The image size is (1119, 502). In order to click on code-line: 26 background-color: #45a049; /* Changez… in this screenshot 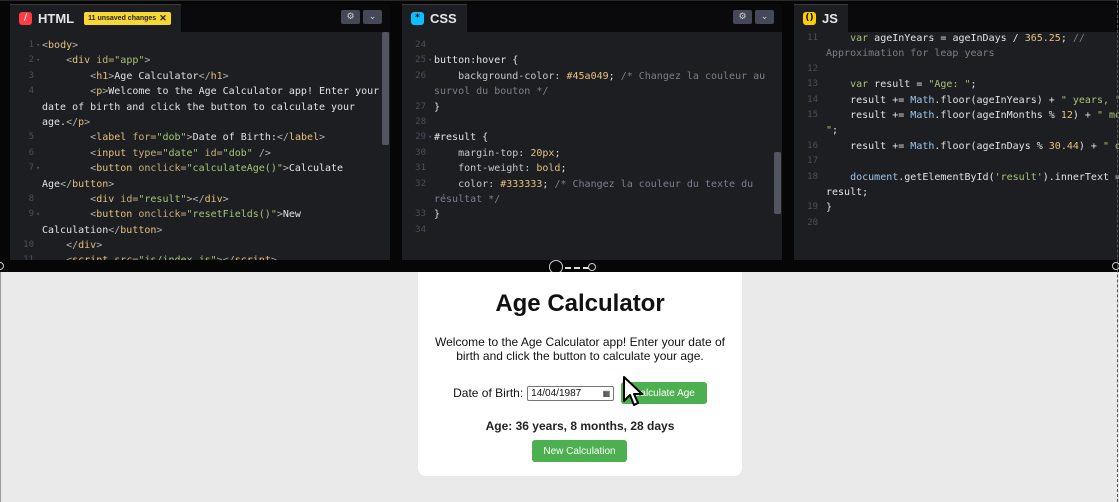, I will do `click(592, 76)`.